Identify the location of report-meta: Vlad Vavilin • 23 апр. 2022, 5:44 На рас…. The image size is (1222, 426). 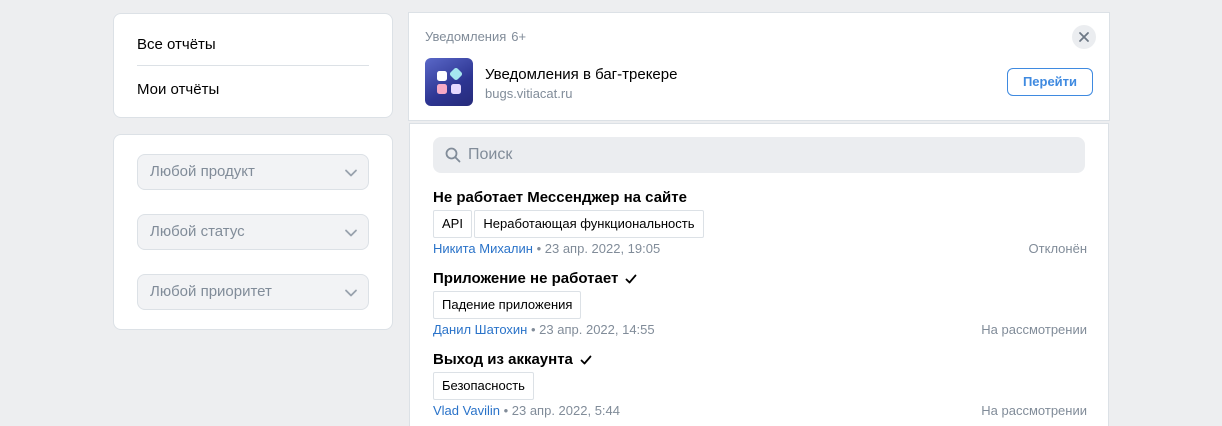
(760, 411).